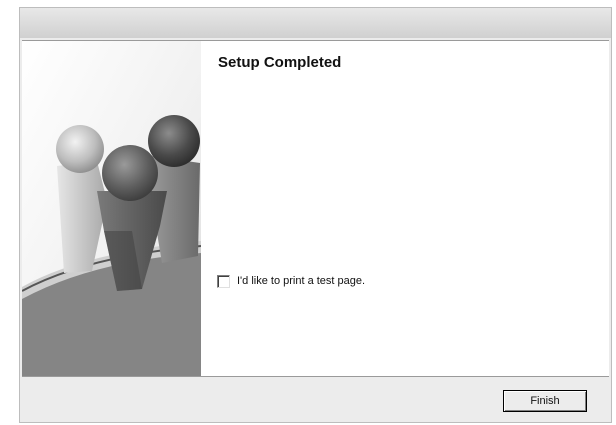 The height and width of the screenshot is (425, 616). What do you see at coordinates (545, 401) in the screenshot?
I see `finish-button: Finish` at bounding box center [545, 401].